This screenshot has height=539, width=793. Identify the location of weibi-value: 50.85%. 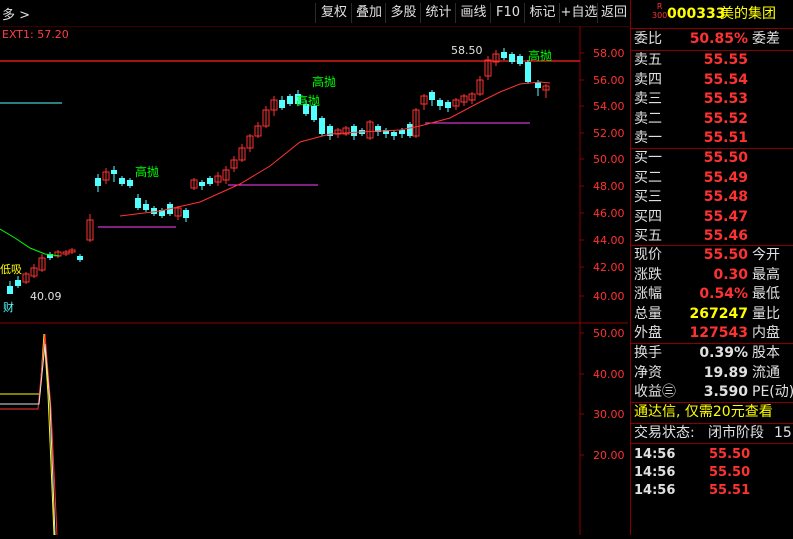
(718, 39).